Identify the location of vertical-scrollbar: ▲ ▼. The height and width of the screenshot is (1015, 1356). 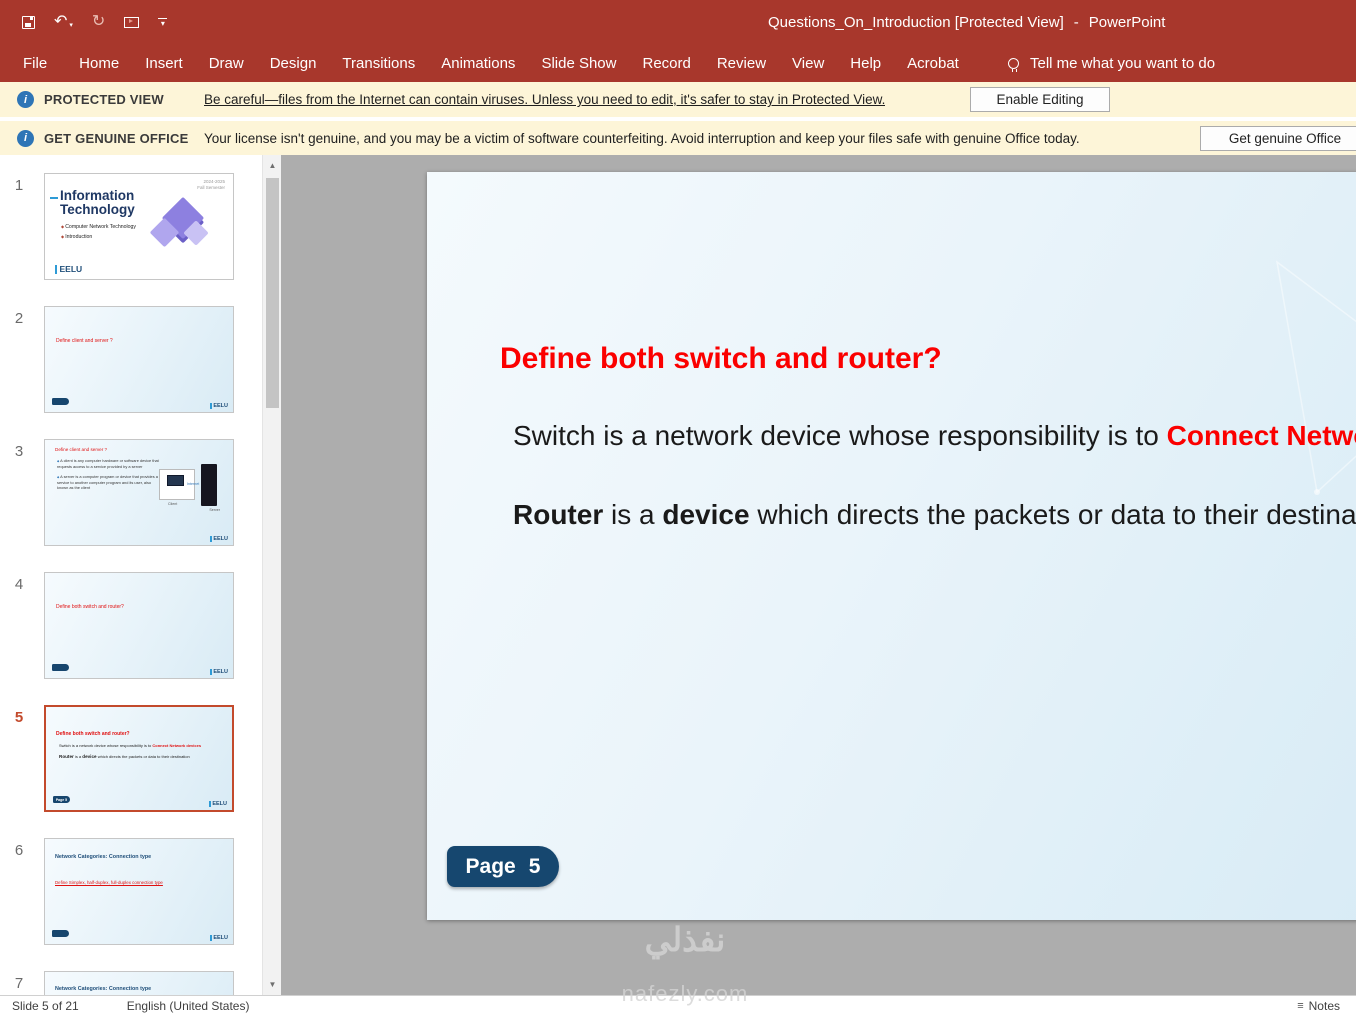
(271, 575).